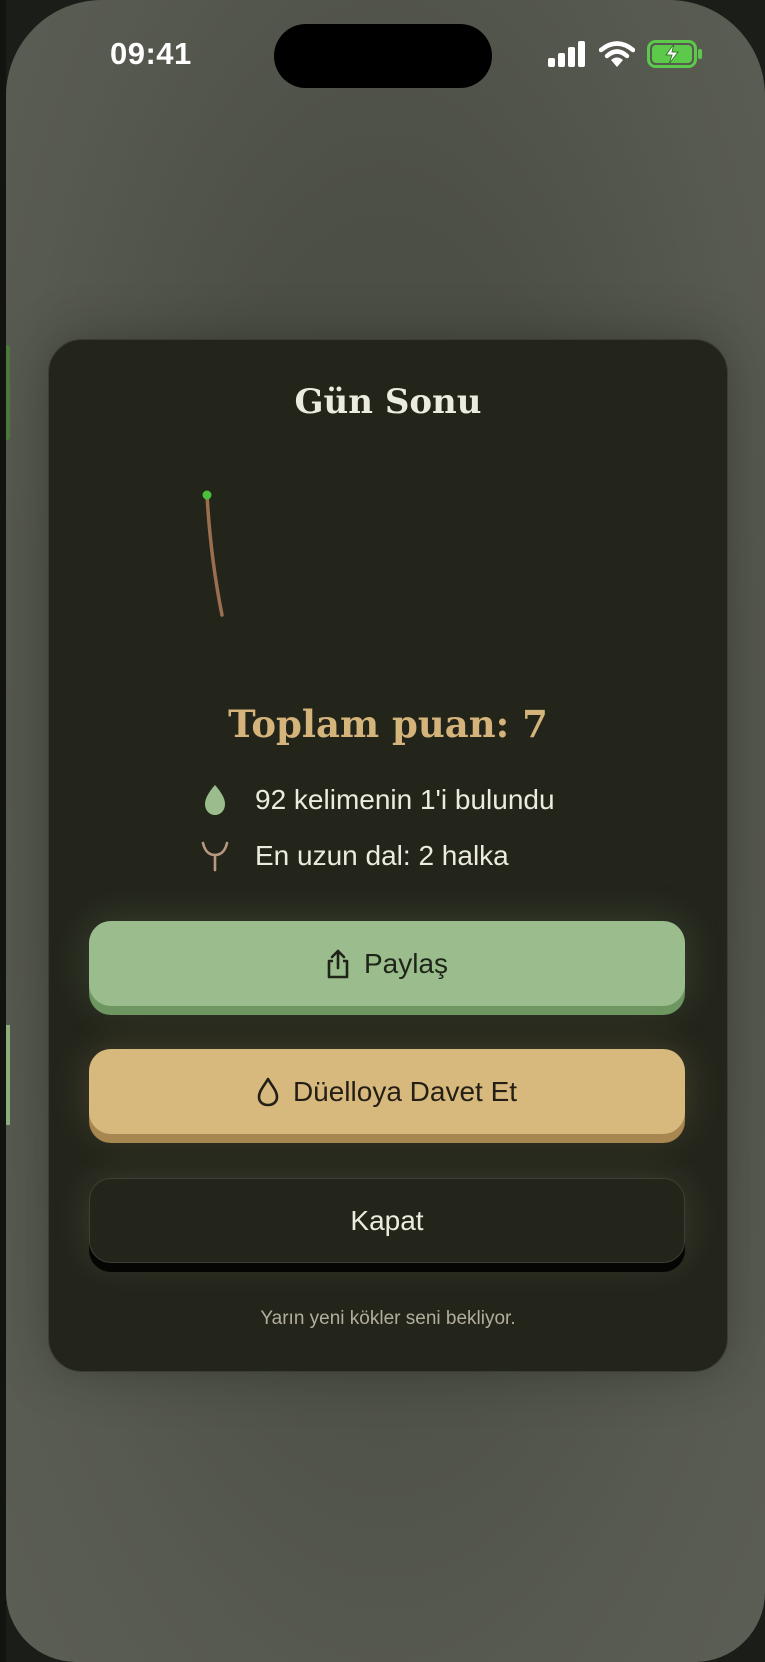 Image resolution: width=765 pixels, height=1662 pixels. Describe the element at coordinates (215, 800) in the screenshot. I see `leaf-icon` at that location.